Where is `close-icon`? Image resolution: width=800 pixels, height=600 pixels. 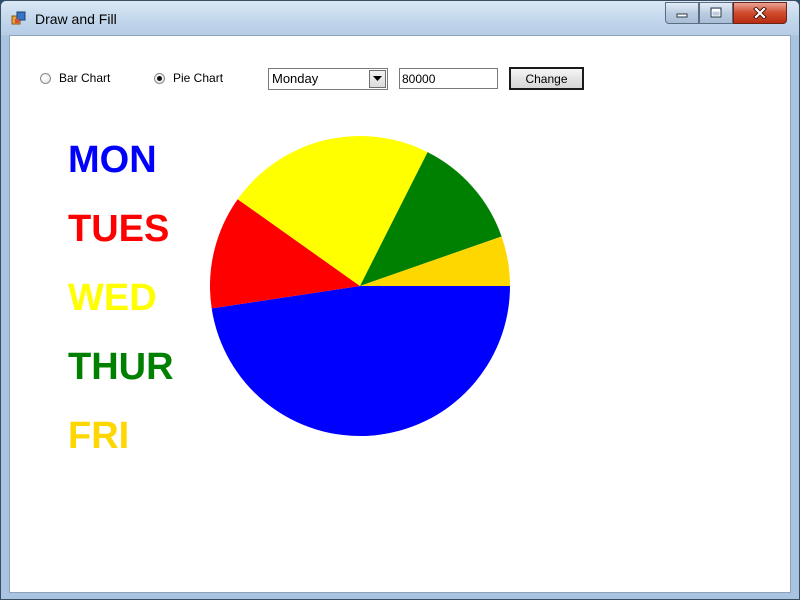
close-icon is located at coordinates (760, 13).